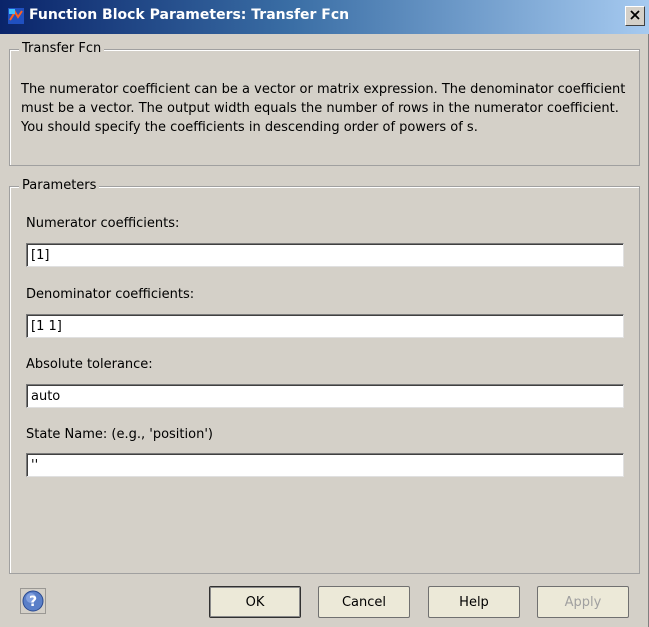 This screenshot has width=649, height=627. What do you see at coordinates (189, 15) in the screenshot?
I see `window-title: Function Block Parameters: Transfer Fcn` at bounding box center [189, 15].